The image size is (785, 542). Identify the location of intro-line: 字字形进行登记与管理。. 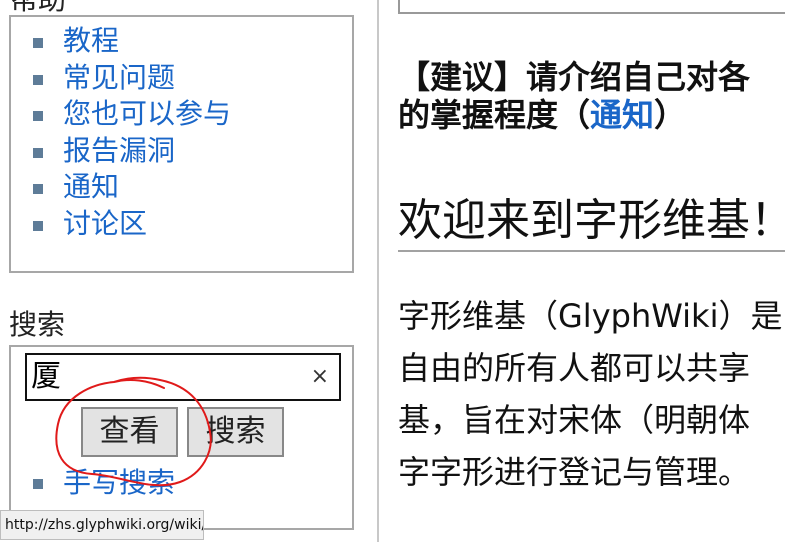
(574, 472).